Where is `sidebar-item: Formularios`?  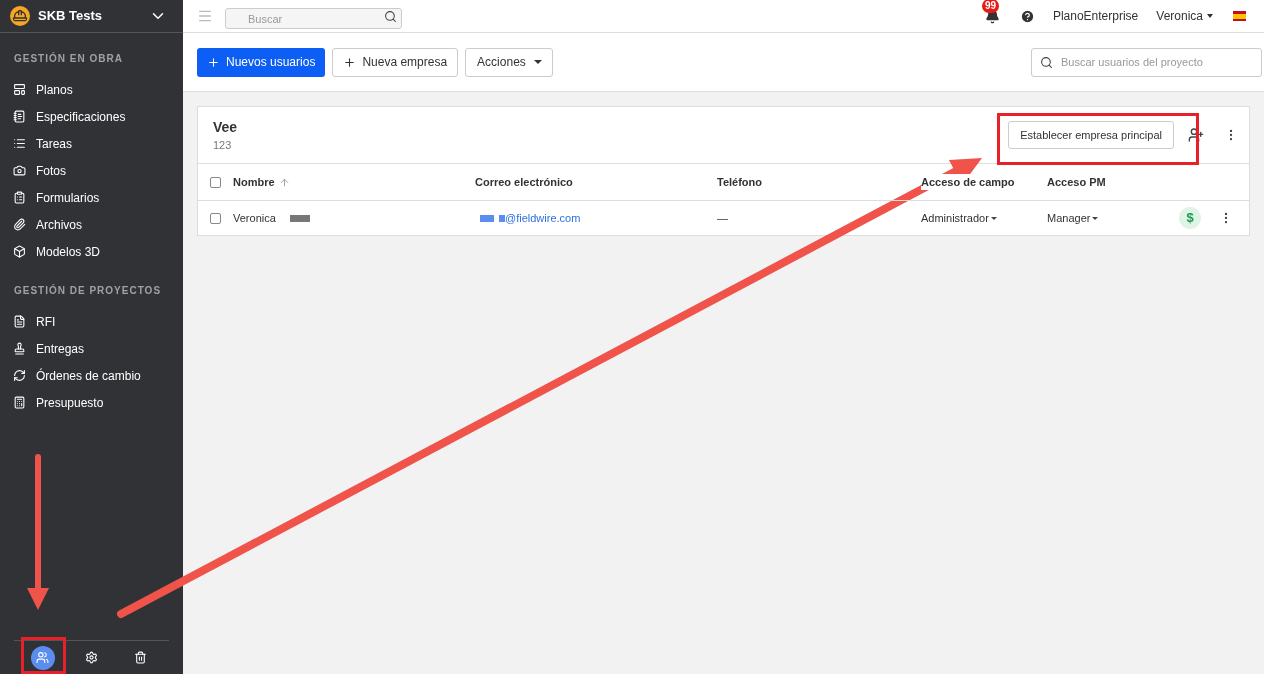 sidebar-item: Formularios is located at coordinates (91, 197).